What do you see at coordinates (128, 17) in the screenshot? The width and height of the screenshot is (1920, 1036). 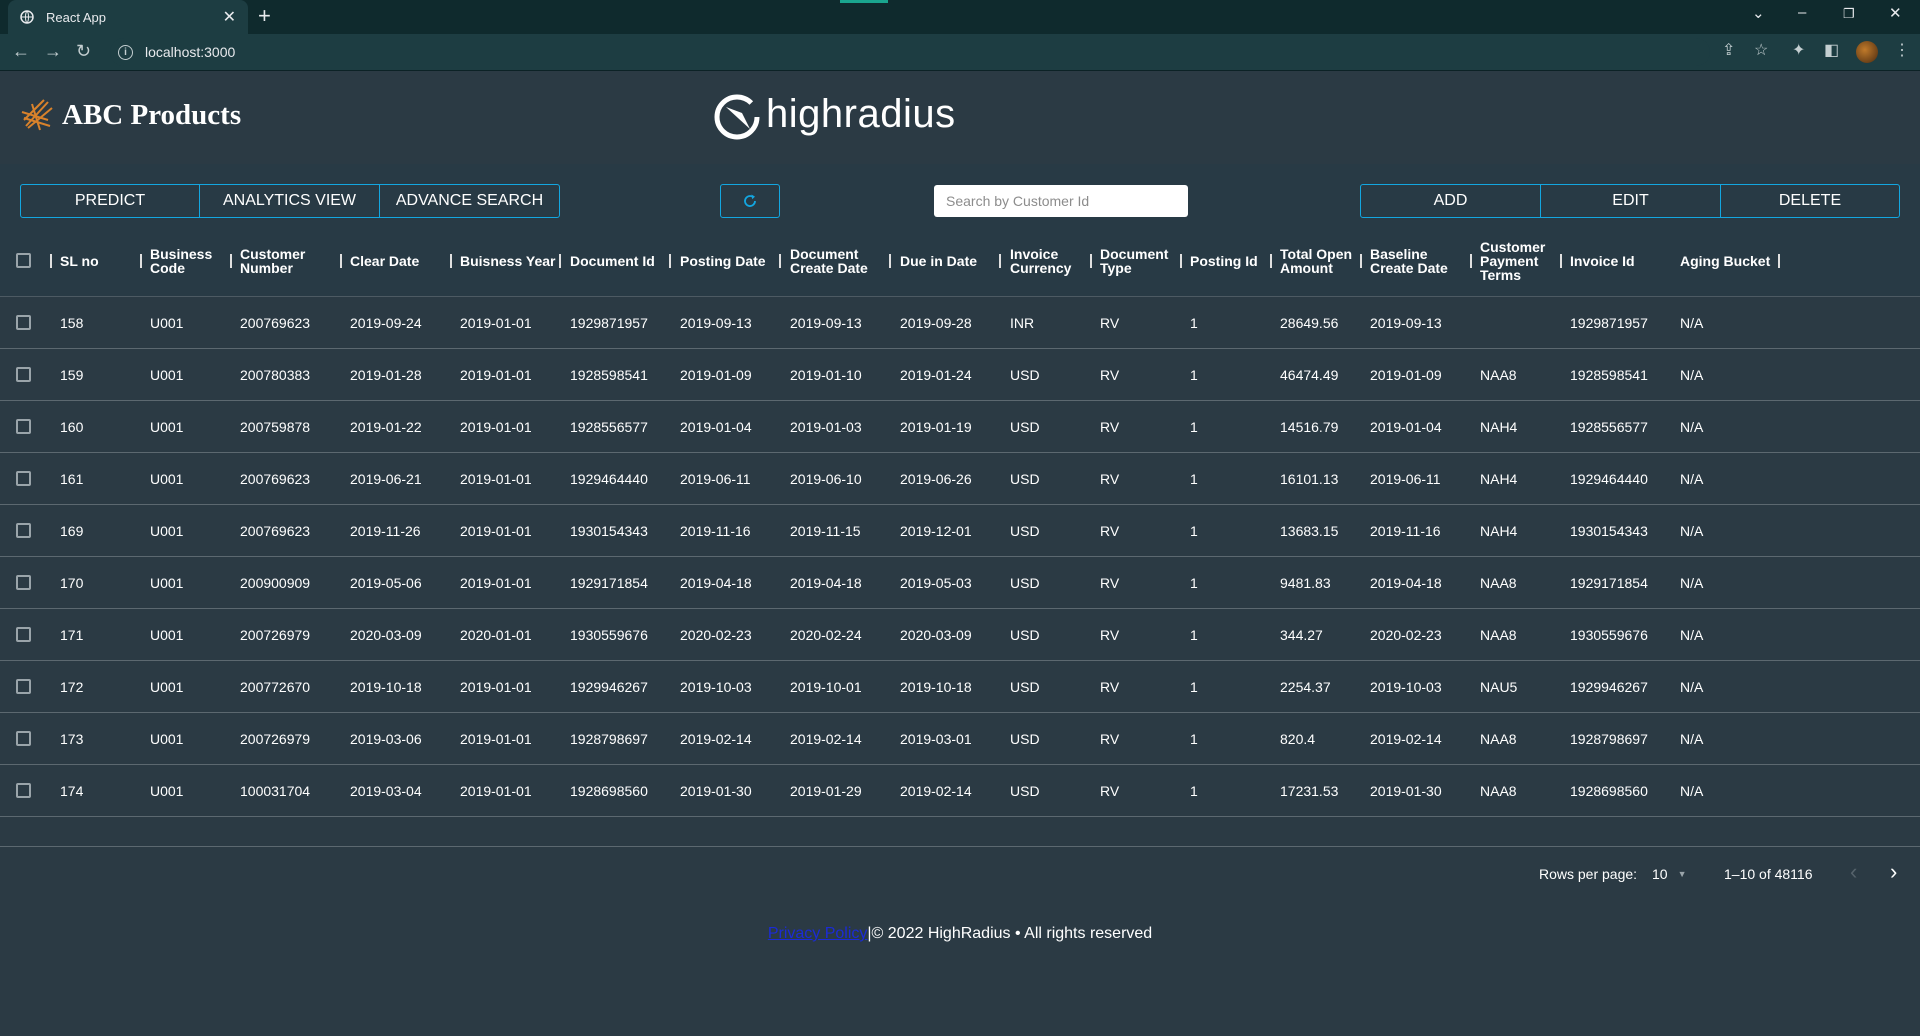 I see `browser-tab: React App ✕` at bounding box center [128, 17].